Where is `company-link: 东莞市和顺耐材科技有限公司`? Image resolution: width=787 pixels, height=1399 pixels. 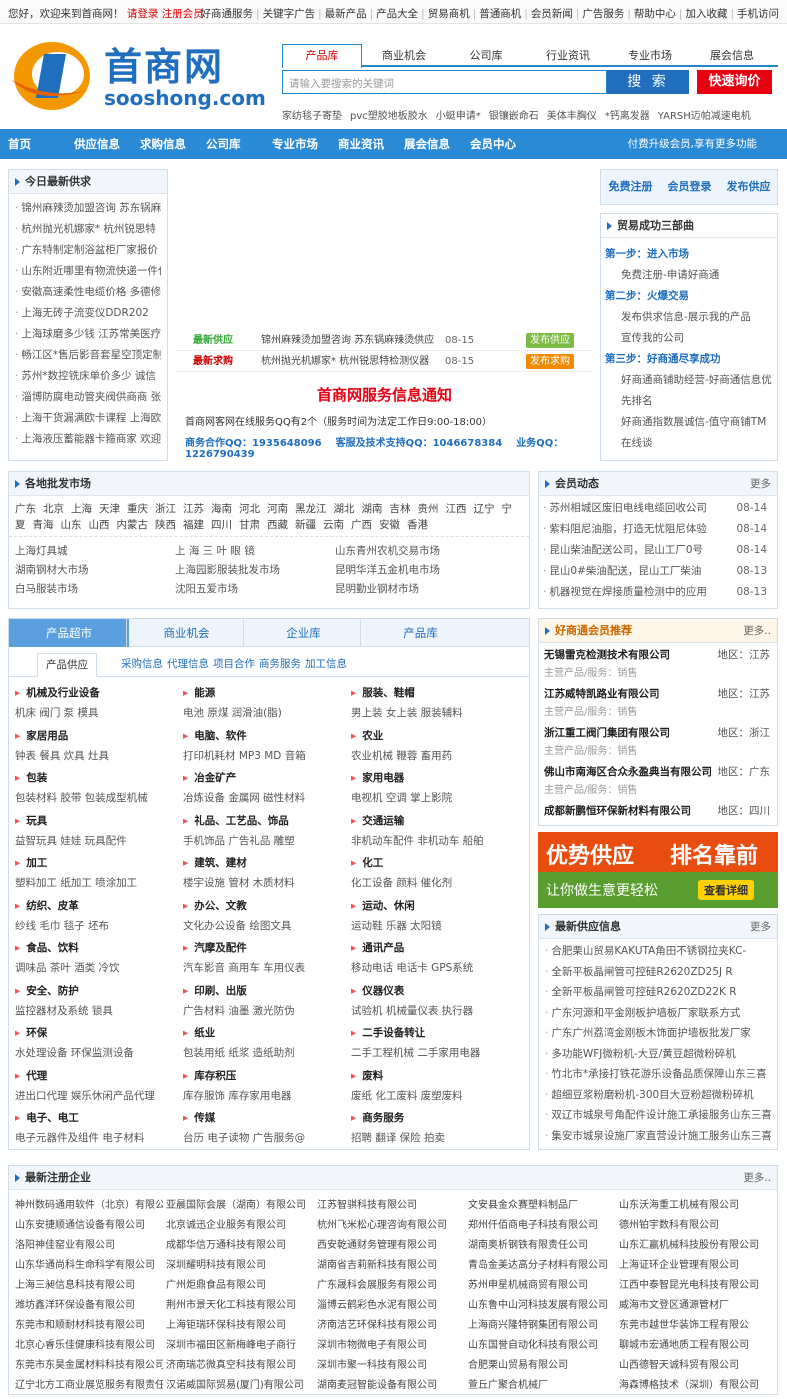 company-link: 东莞市和顺耐材科技有限公司 is located at coordinates (89, 1323).